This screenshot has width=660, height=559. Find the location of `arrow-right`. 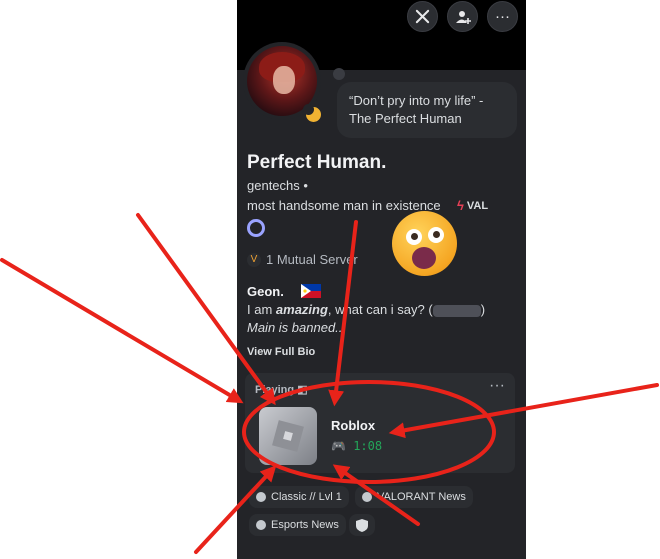

arrow-right is located at coordinates (523, 411).